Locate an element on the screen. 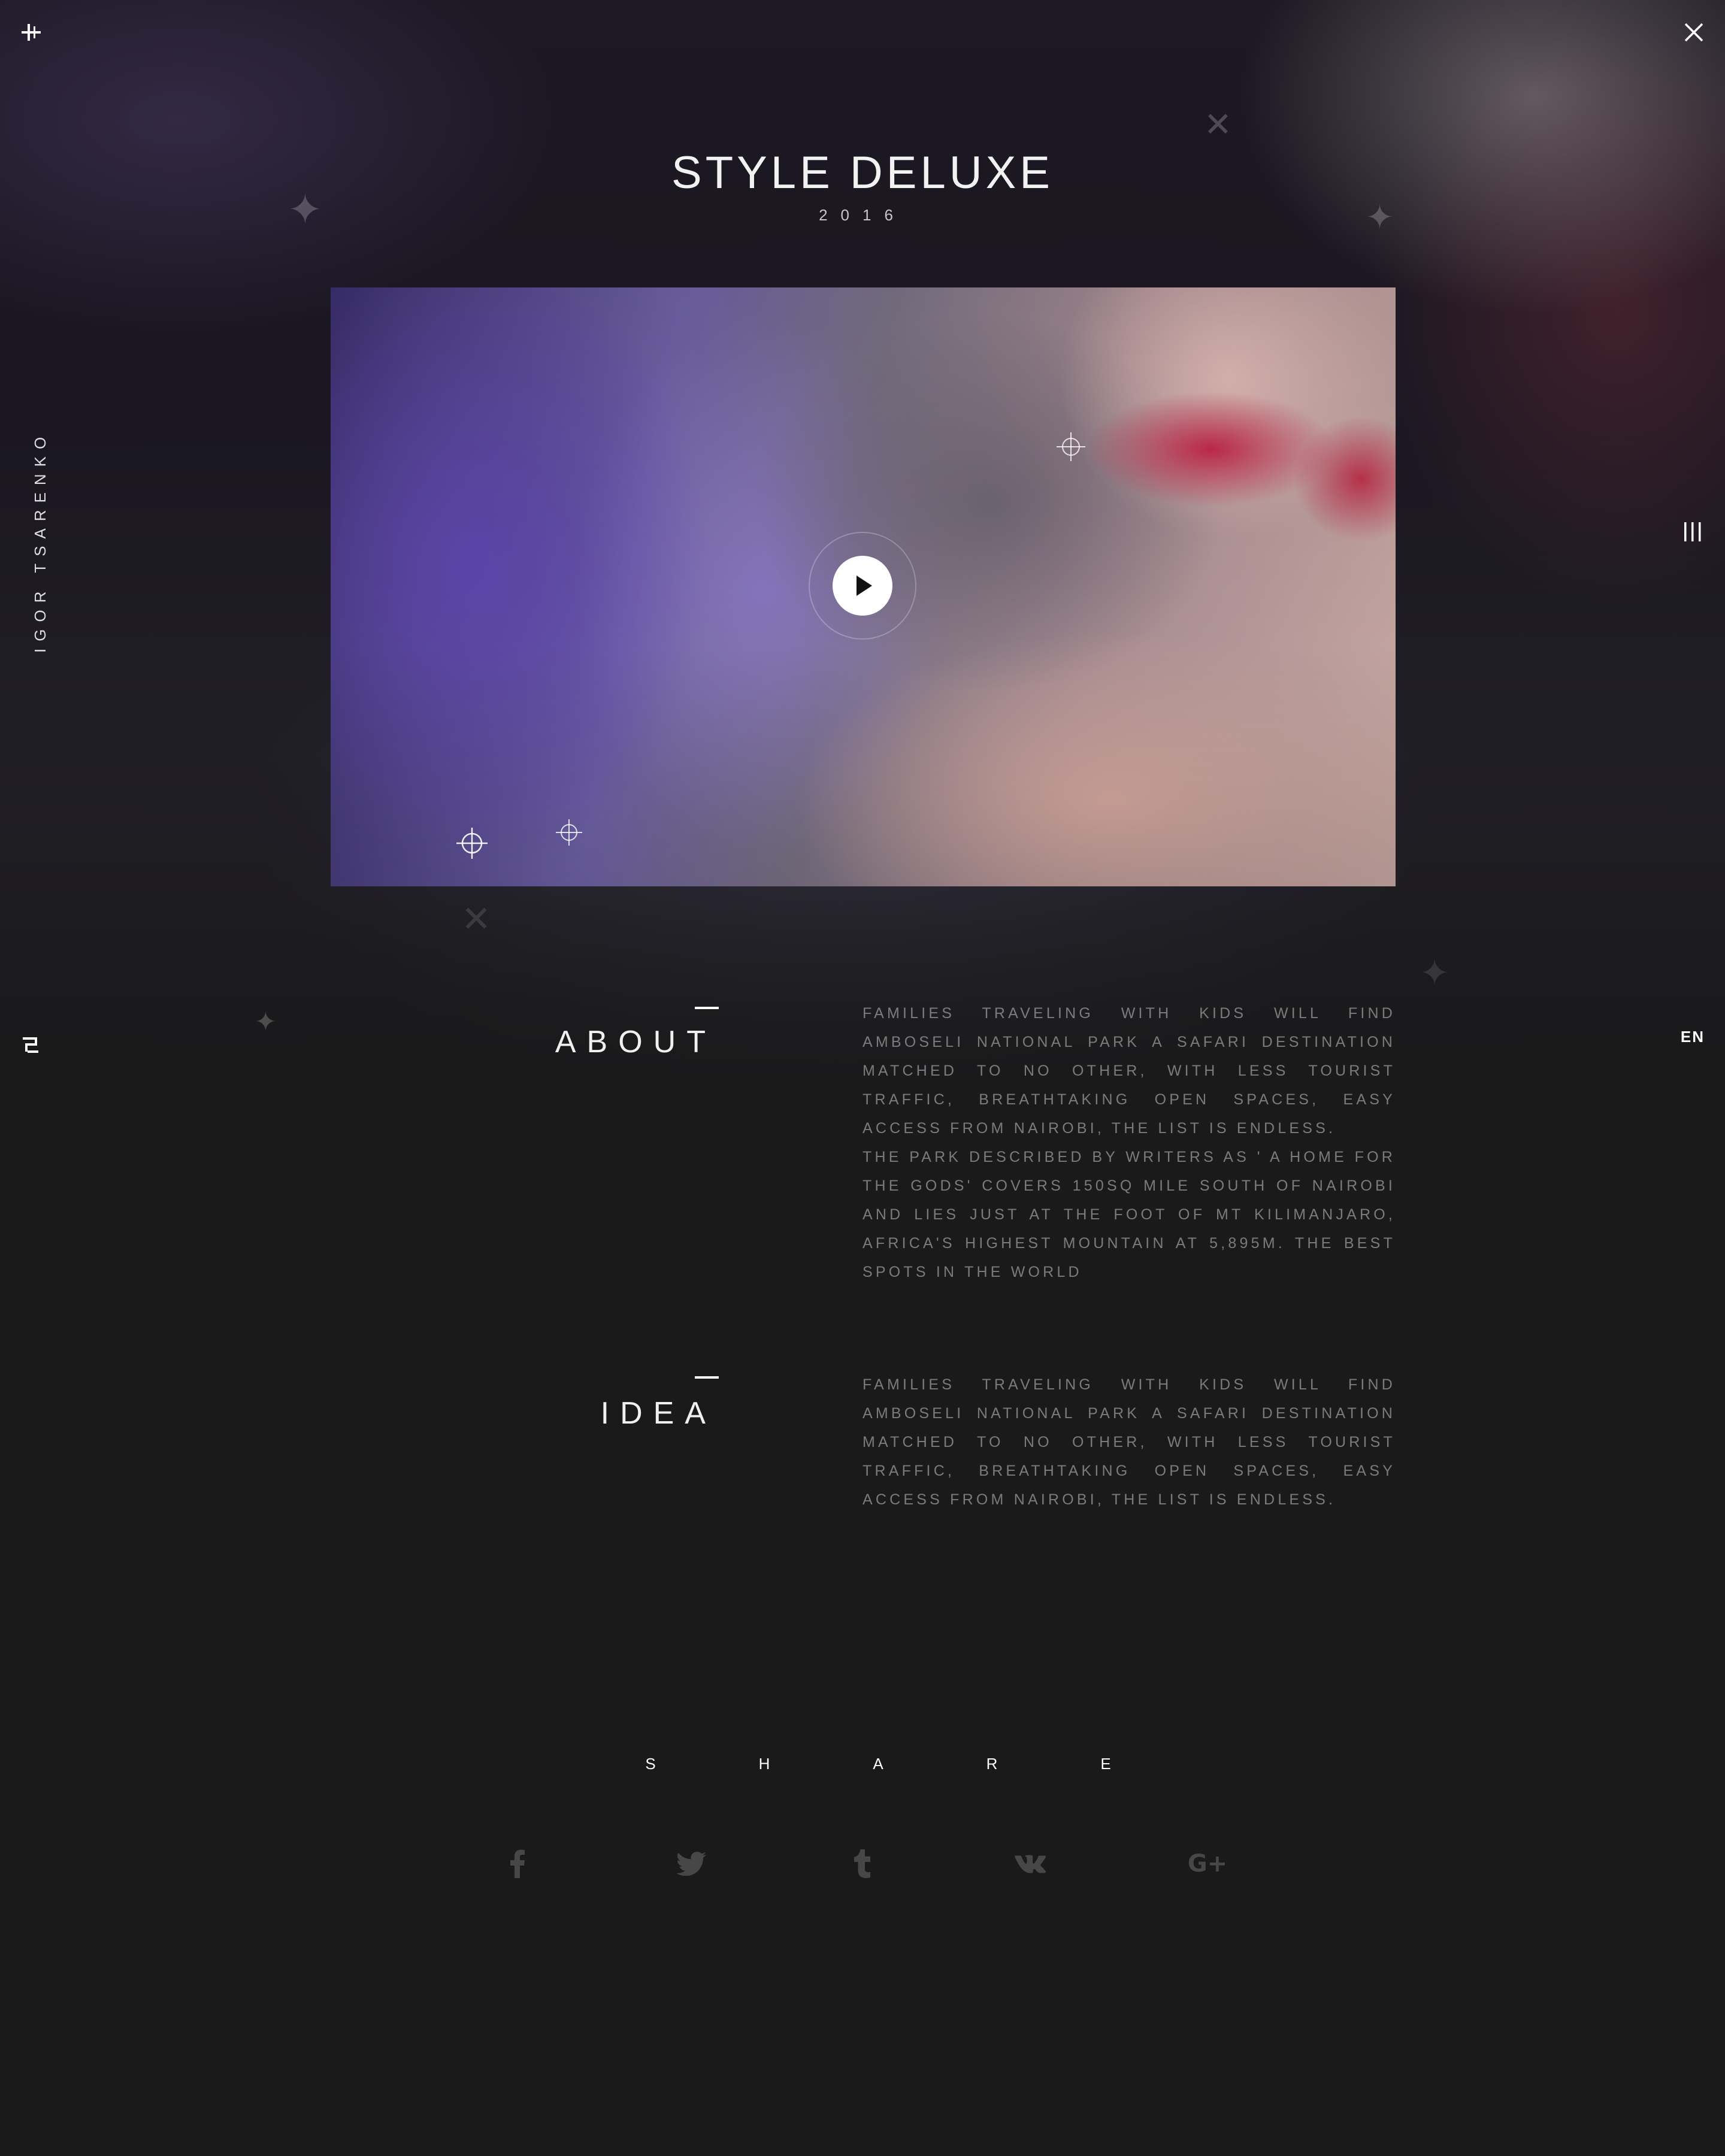 This screenshot has width=1725, height=2156. share-letter: E is located at coordinates (1105, 1764).